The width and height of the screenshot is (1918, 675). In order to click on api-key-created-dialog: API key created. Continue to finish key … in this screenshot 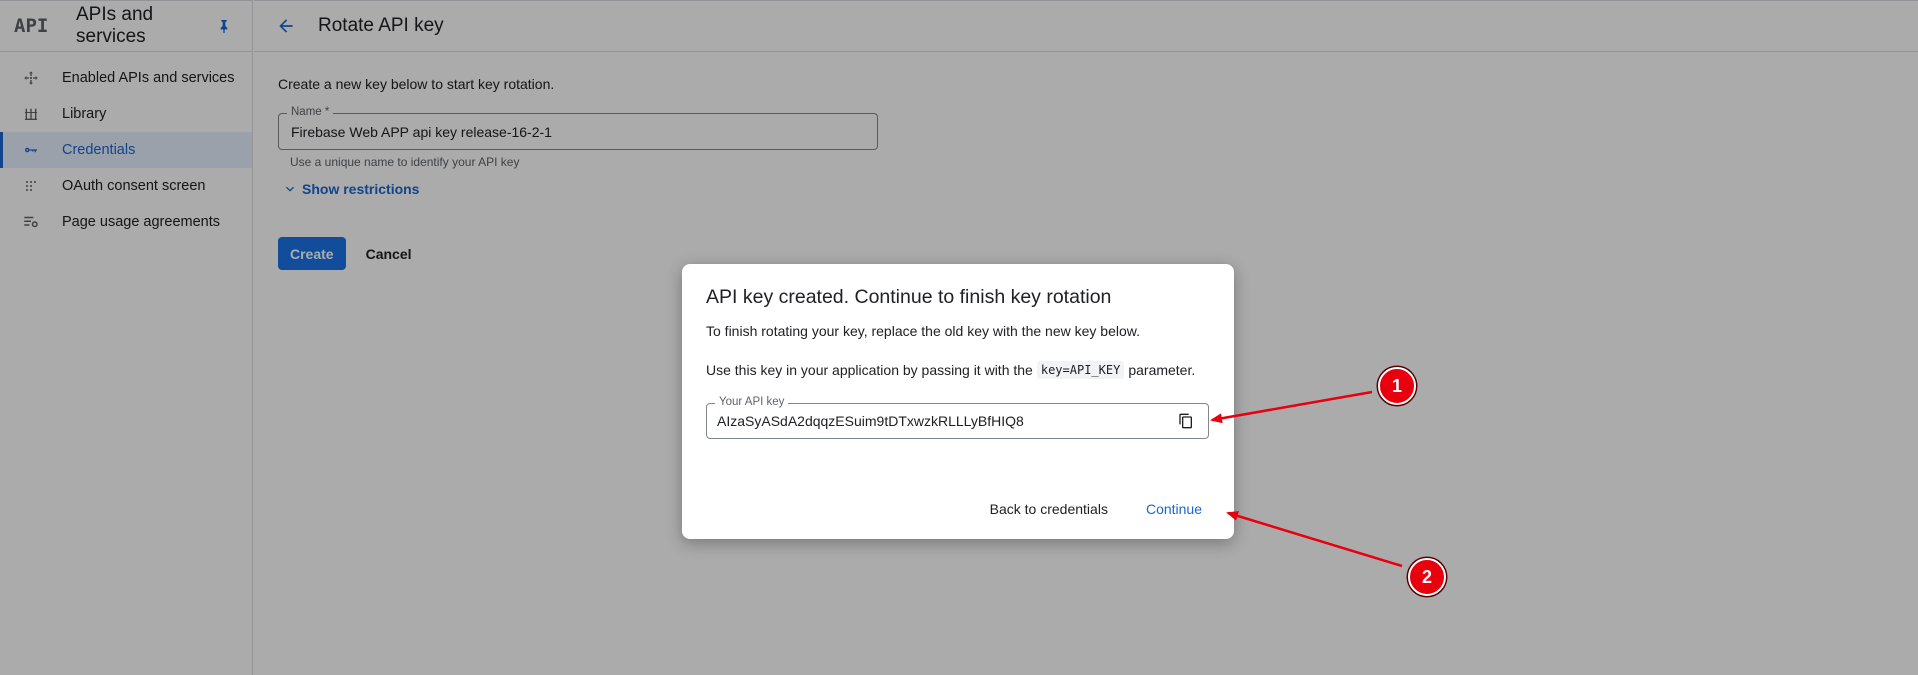, I will do `click(958, 401)`.